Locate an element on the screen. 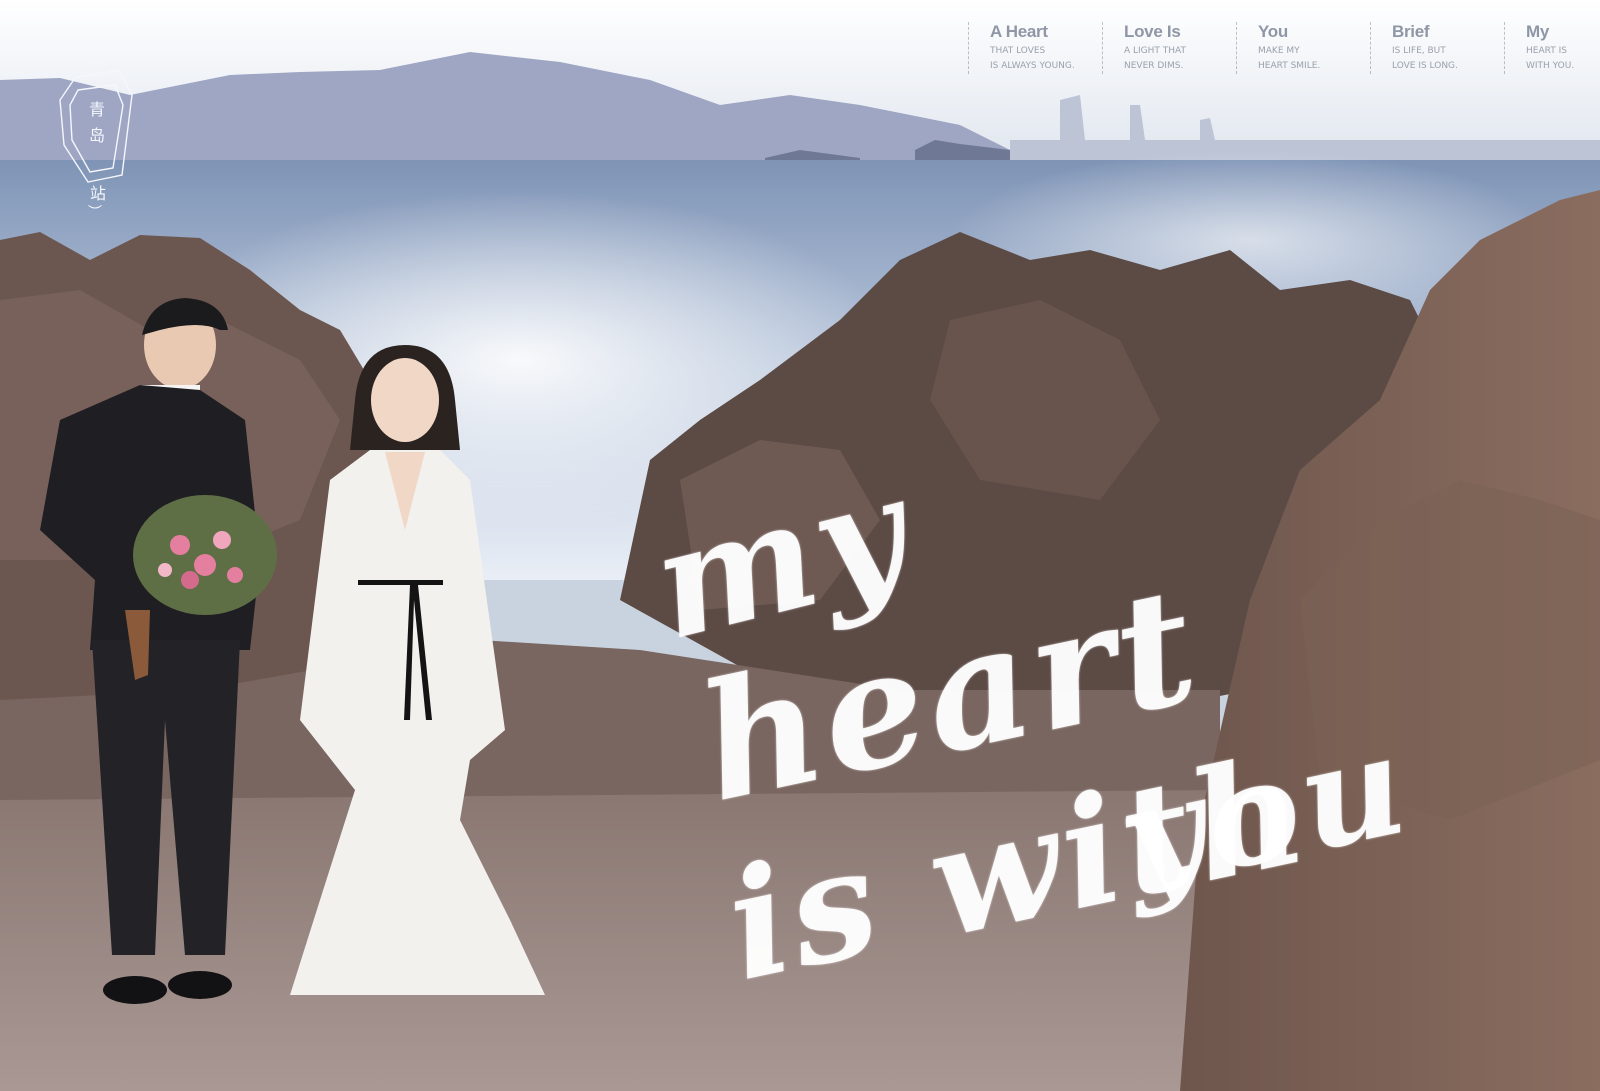  quote-a-heart: A Heart THAT LOVES IS ALWAYS YOUNG. is located at coordinates (1035, 48).